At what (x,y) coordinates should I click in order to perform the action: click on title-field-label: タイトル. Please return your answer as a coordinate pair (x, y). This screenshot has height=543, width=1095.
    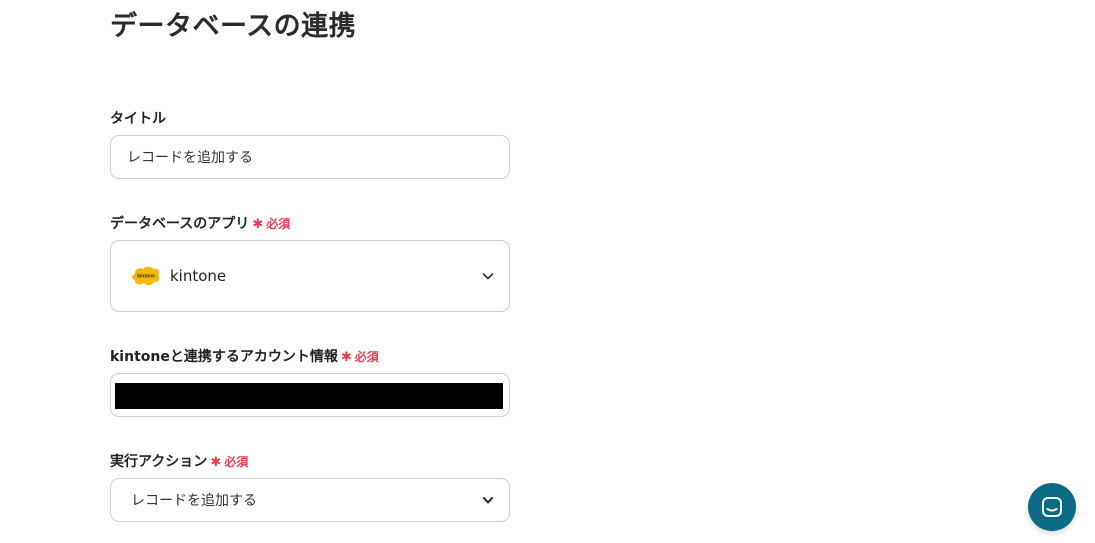
    Looking at the image, I should click on (138, 118).